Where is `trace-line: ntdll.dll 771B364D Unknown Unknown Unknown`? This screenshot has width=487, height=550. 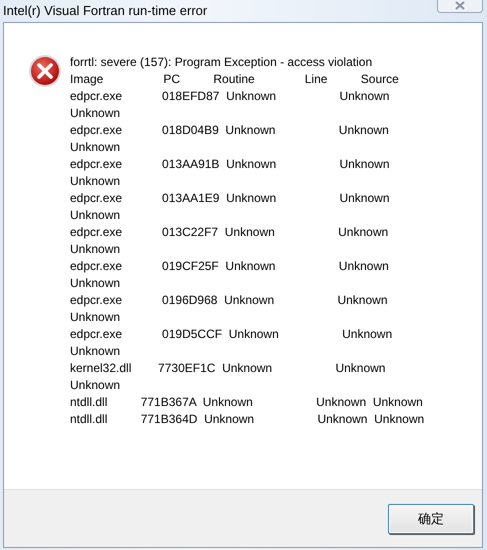 trace-line: ntdll.dll 771B364D Unknown Unknown Unknown is located at coordinates (247, 419).